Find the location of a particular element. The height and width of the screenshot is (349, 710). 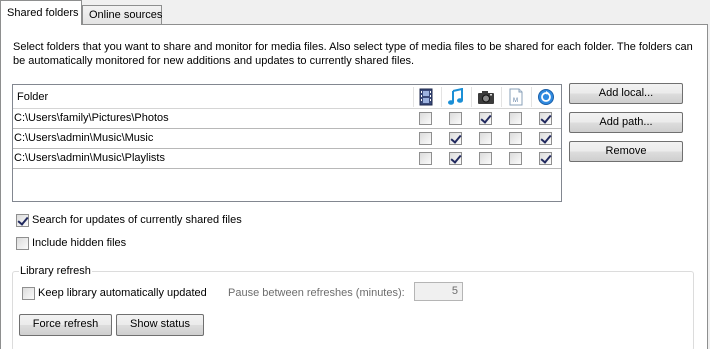

tab-shared-folders: Shared folders is located at coordinates (41, 12).